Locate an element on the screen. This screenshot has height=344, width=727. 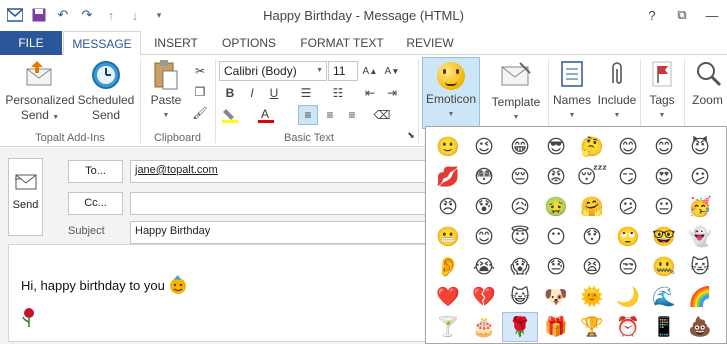
shrink-font-icon: A ▼ is located at coordinates (392, 71).